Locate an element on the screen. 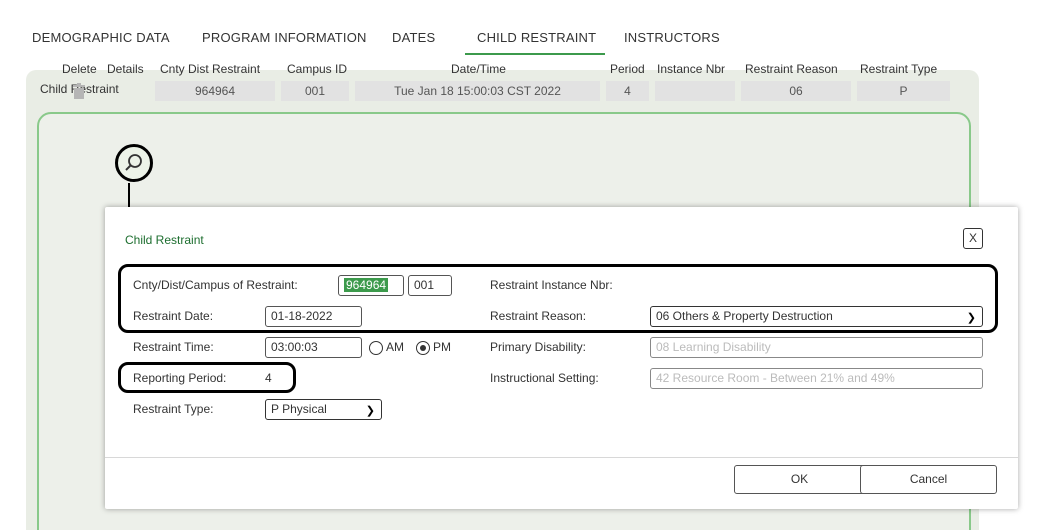 This screenshot has height=530, width=1050. restraint-reason-value: 06 Others & Property Destruction is located at coordinates (744, 316).